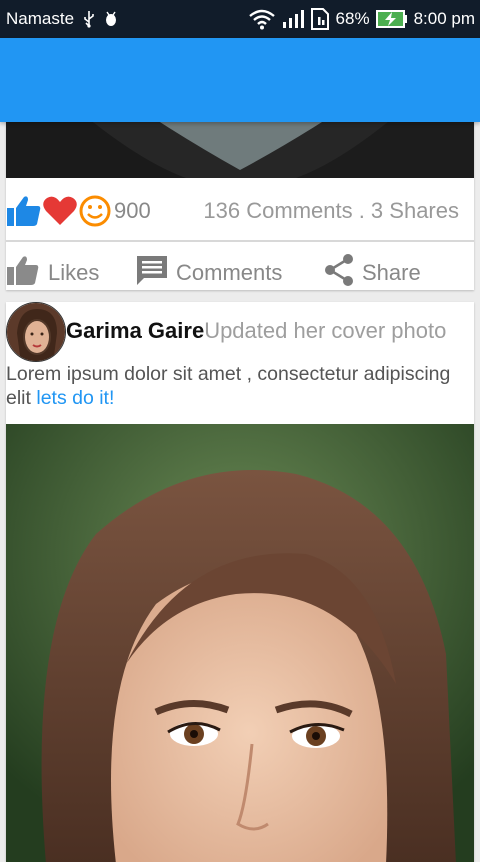 This screenshot has width=480, height=862. What do you see at coordinates (60, 213) in the screenshot?
I see `love-reaction-icon` at bounding box center [60, 213].